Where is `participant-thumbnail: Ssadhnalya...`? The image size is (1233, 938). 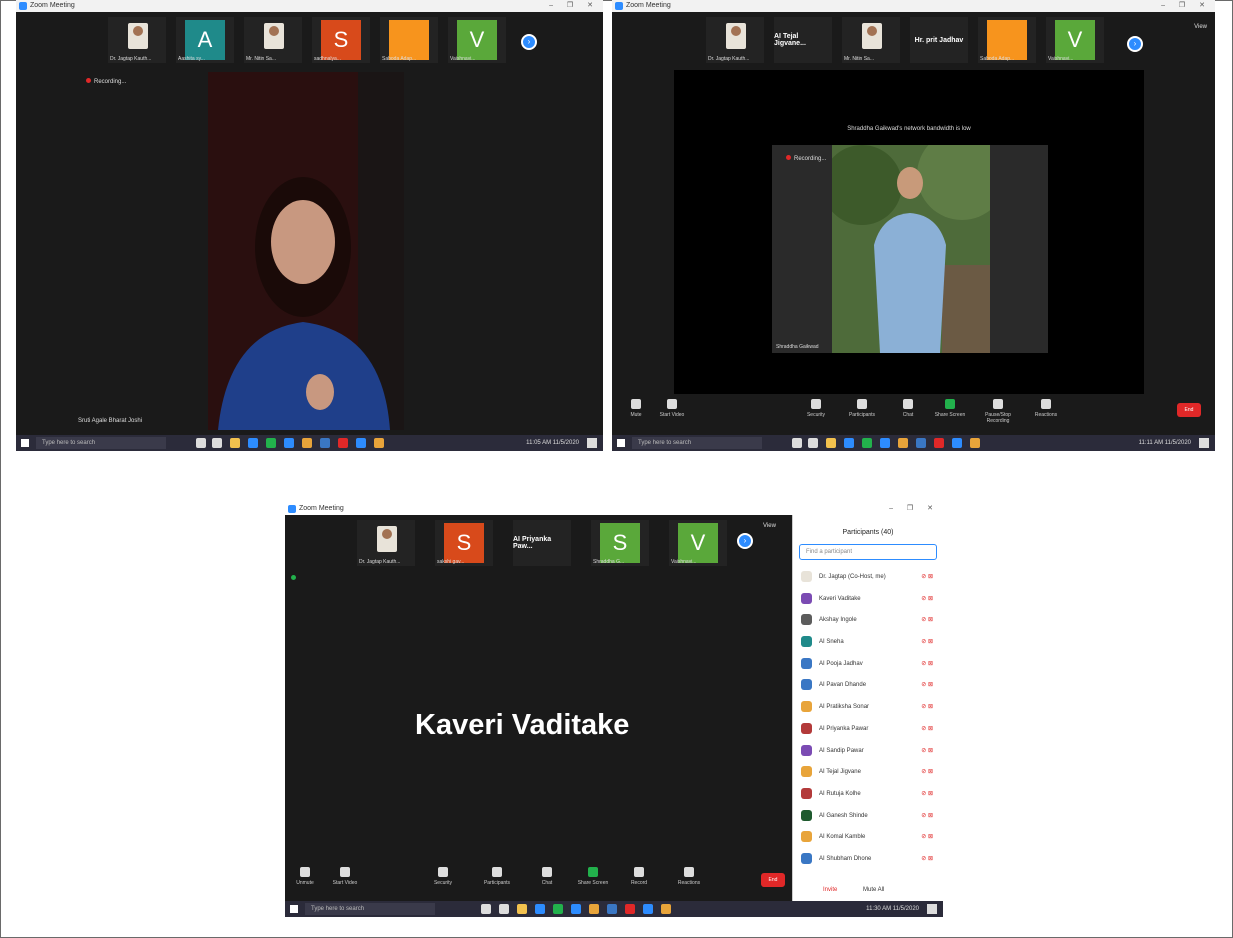
participant-thumbnail: Ssadhnalya... is located at coordinates (341, 40).